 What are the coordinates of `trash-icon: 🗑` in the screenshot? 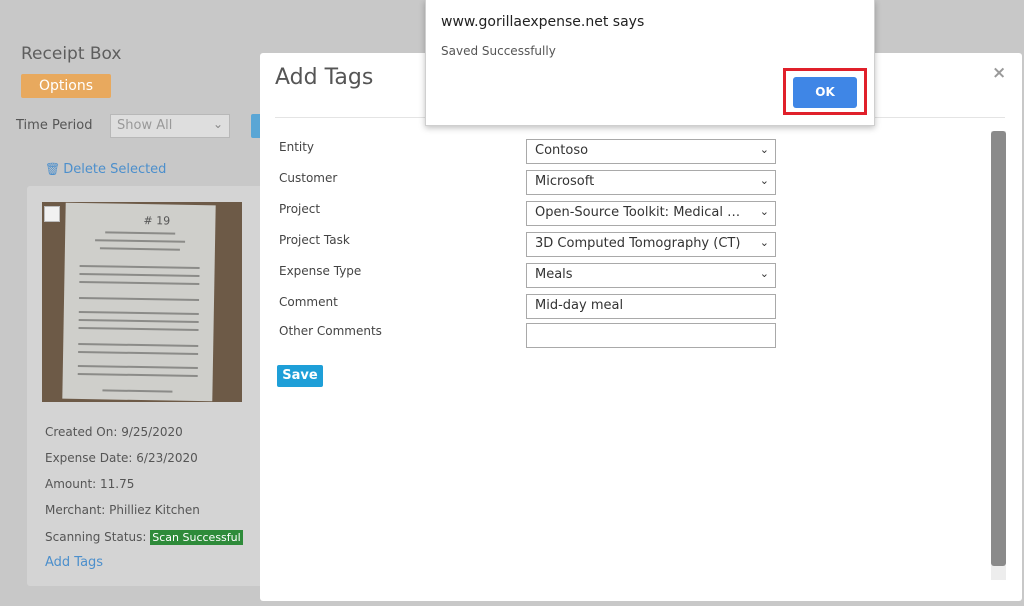 It's located at (53, 169).